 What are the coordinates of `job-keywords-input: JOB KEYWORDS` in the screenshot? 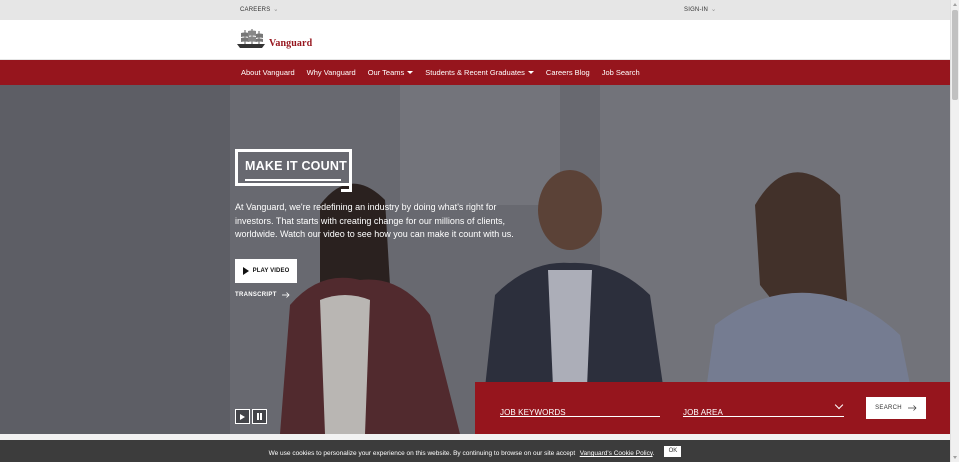 It's located at (580, 409).